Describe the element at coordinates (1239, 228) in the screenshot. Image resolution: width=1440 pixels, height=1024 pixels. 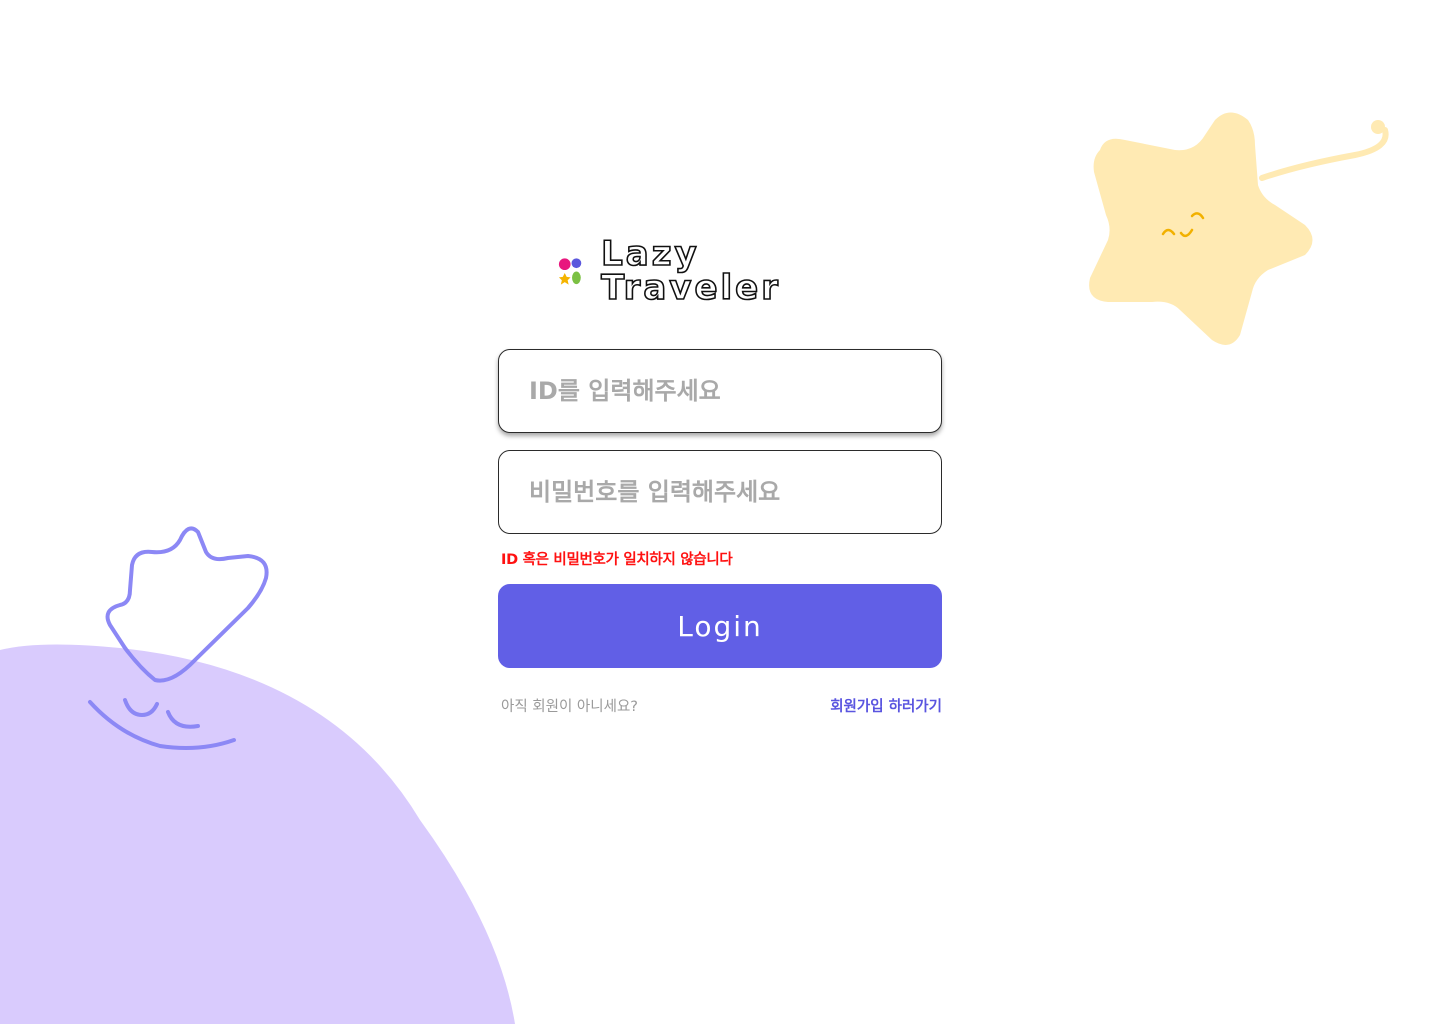
I see `sleepy-star-icon` at that location.